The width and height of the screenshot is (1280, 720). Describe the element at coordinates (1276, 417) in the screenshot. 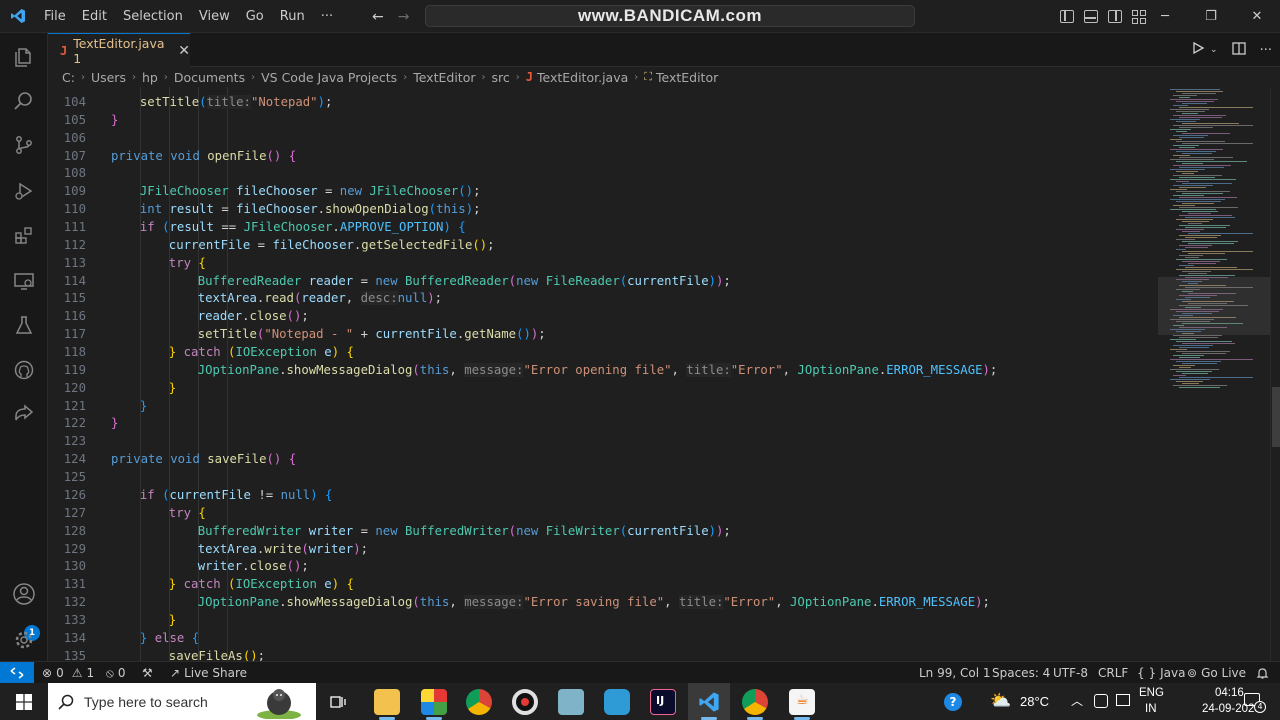

I see `scrollbar-thumb` at that location.